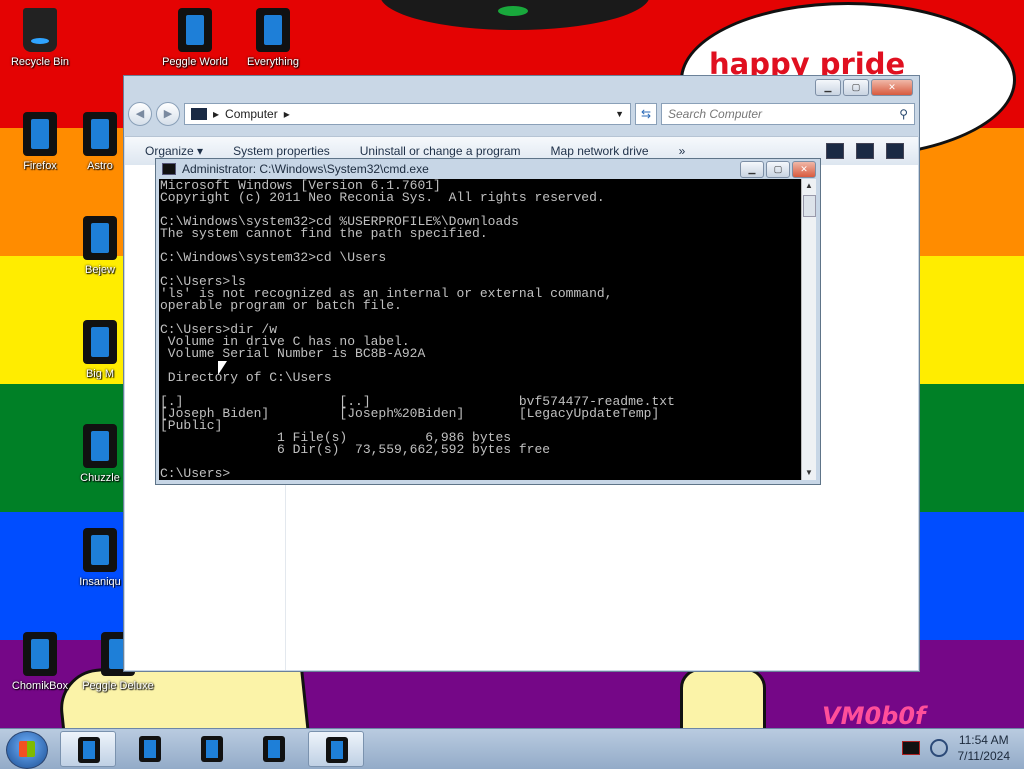 The width and height of the screenshot is (1024, 769). Describe the element at coordinates (682, 151) in the screenshot. I see `more-commands-button: »` at that location.